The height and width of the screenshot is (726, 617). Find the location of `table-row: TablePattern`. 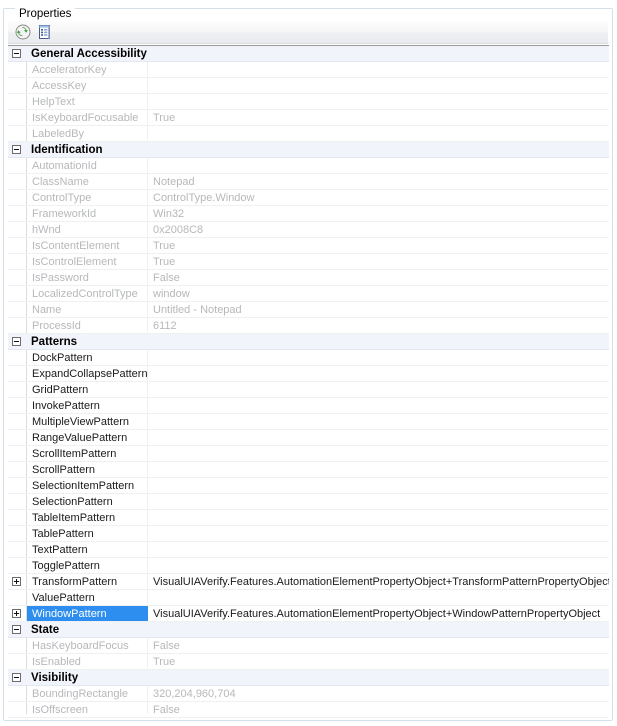

table-row: TablePattern is located at coordinates (308, 534).